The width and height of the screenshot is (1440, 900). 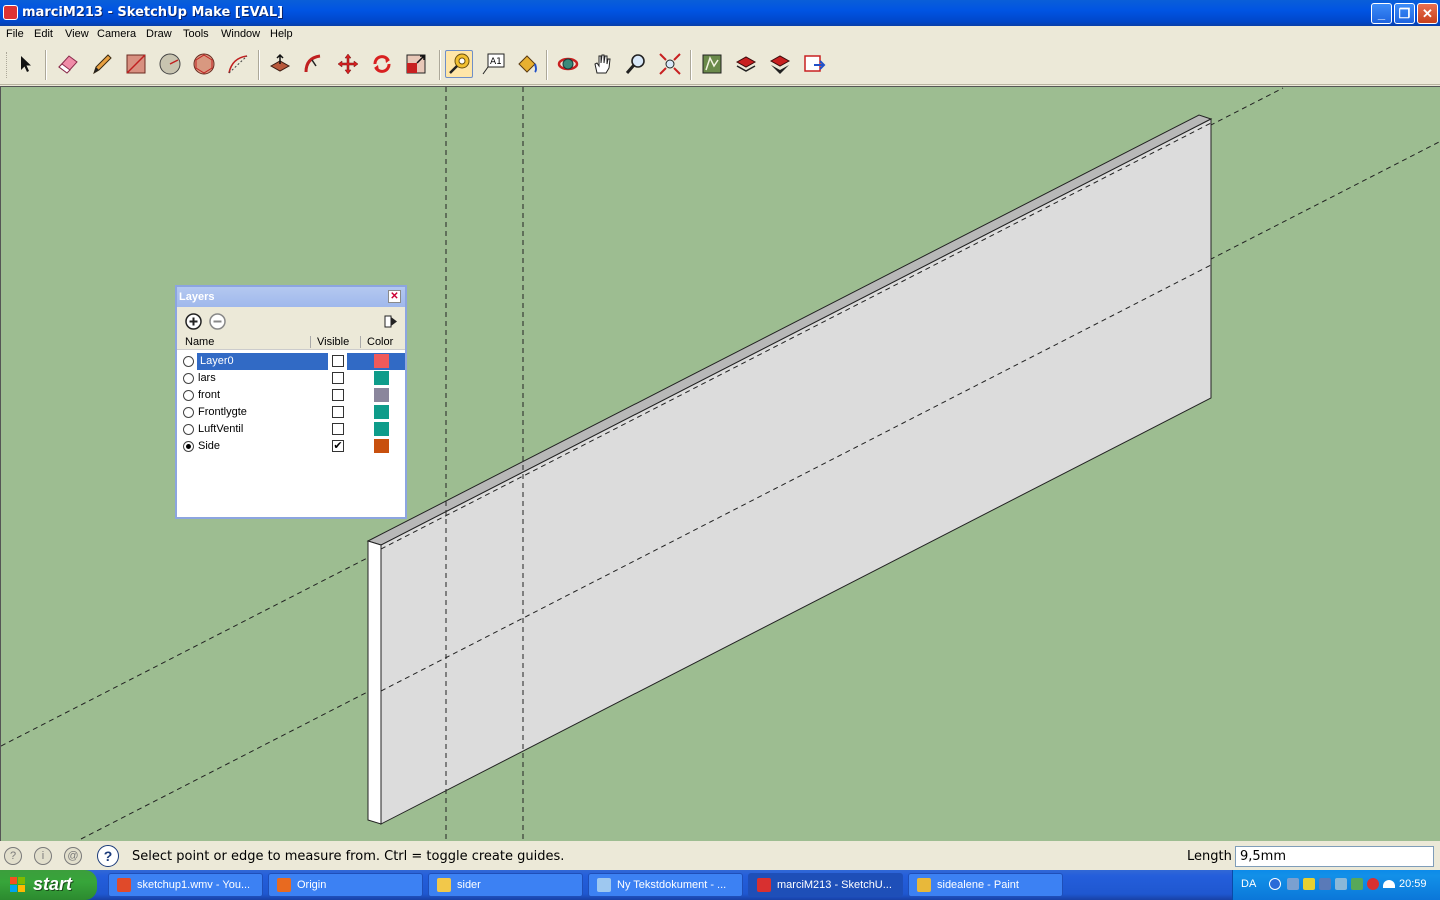 What do you see at coordinates (1248, 884) in the screenshot?
I see `language-indicator: DA` at bounding box center [1248, 884].